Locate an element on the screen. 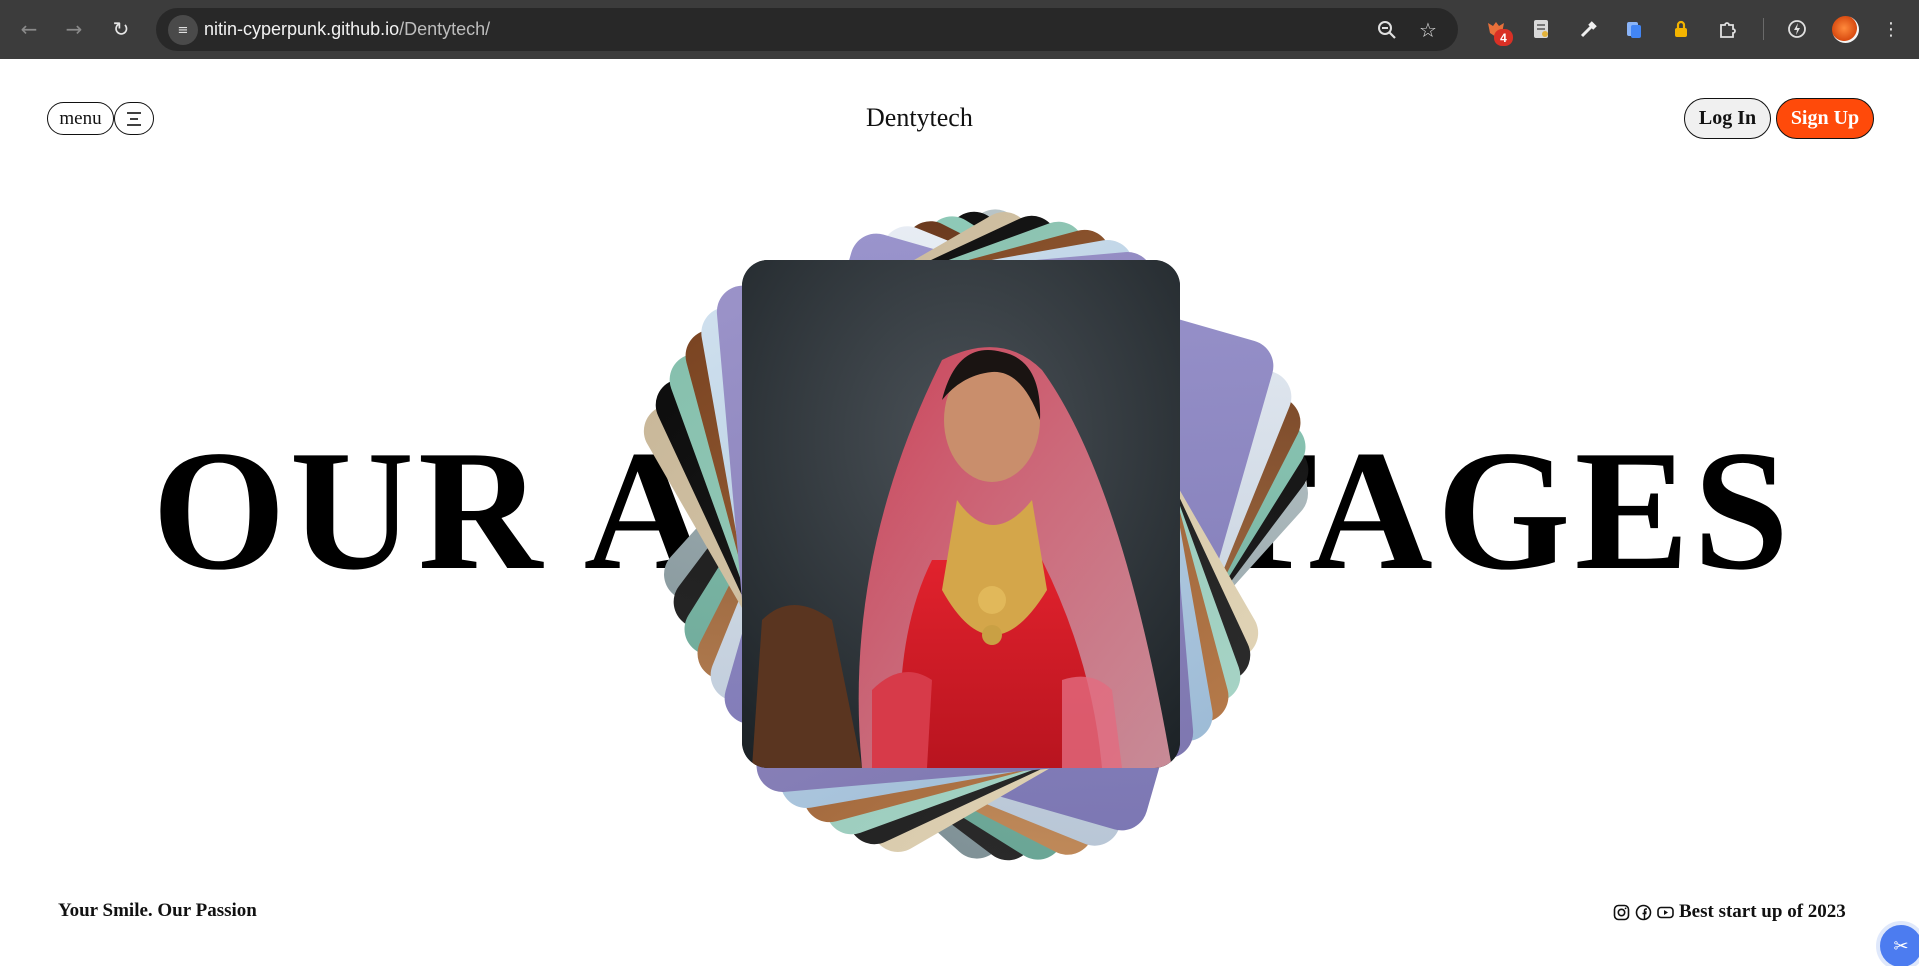 Image resolution: width=1919 pixels, height=966 pixels. extension-lock-icon is located at coordinates (1681, 29).